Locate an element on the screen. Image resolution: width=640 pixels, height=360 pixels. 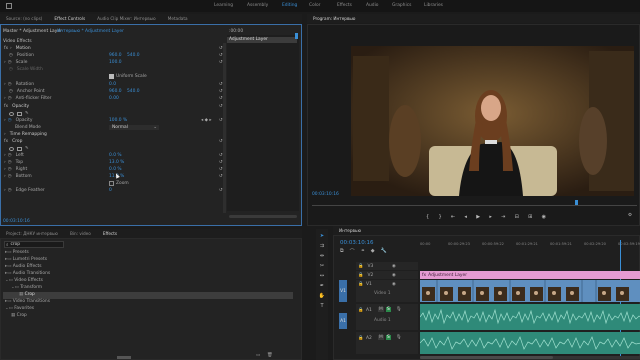
timeline-timecode: 00:03:10:16 is located at coordinates (357, 243).